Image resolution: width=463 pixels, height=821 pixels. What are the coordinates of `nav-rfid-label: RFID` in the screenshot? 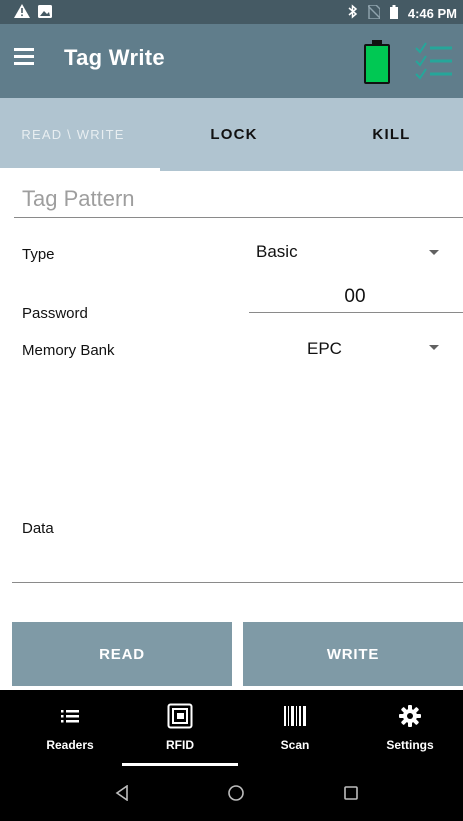 It's located at (180, 745).